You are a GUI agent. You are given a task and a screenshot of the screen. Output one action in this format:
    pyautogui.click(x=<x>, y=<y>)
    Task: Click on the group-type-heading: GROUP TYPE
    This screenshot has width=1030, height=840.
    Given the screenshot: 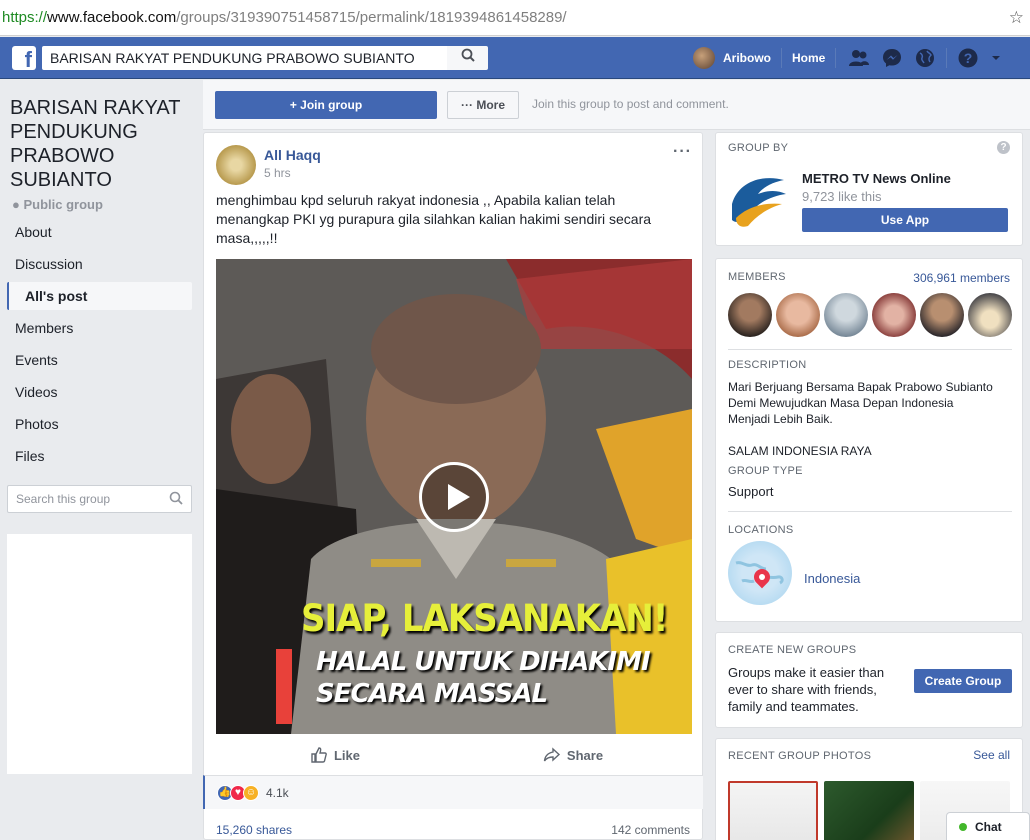 What is the action you would take?
    pyautogui.click(x=765, y=471)
    